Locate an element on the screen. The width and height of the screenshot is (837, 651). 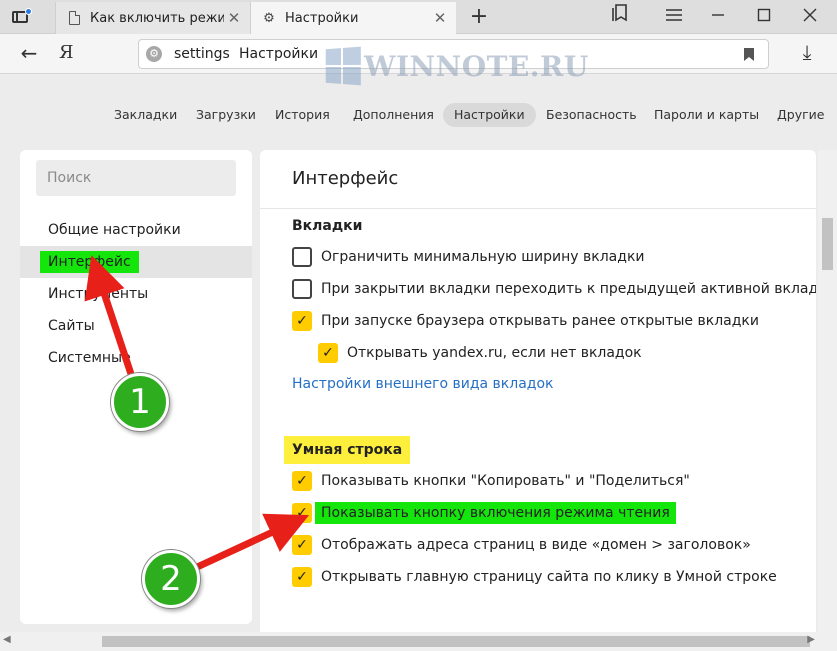
watermark: WINNOTE.RU is located at coordinates (456, 66).